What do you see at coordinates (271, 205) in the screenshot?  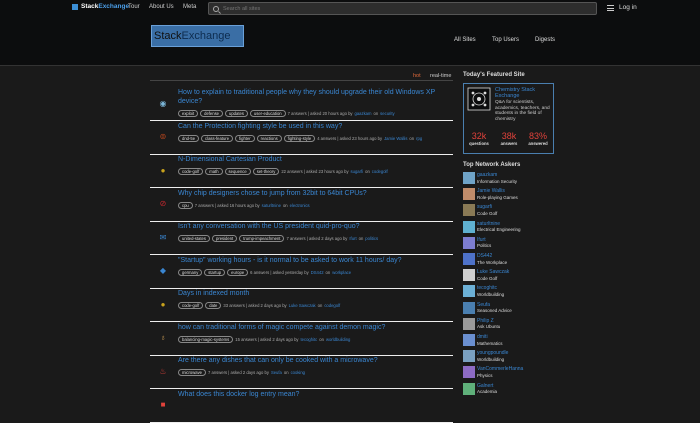 I see `question-author: saturltnine` at bounding box center [271, 205].